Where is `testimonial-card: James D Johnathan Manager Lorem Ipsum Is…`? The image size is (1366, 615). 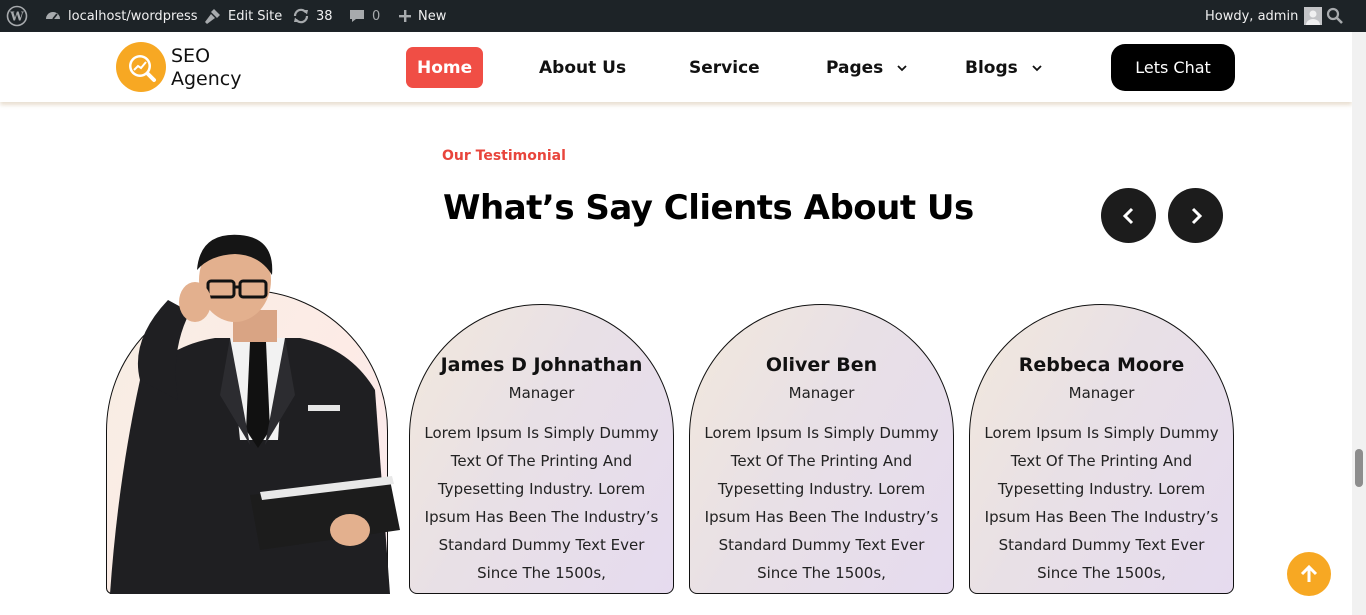 testimonial-card: James D Johnathan Manager Lorem Ipsum Is… is located at coordinates (541, 449).